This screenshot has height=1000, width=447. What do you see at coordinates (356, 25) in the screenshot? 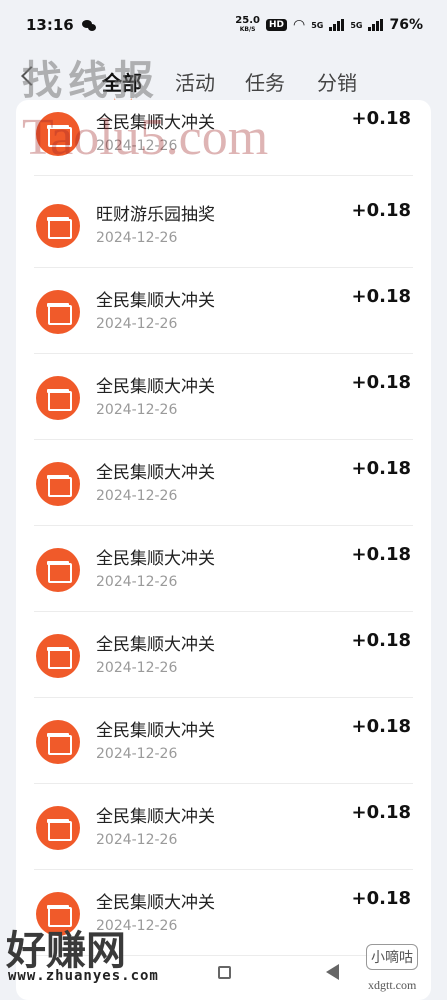
I see `network-type-2: 5G` at bounding box center [356, 25].